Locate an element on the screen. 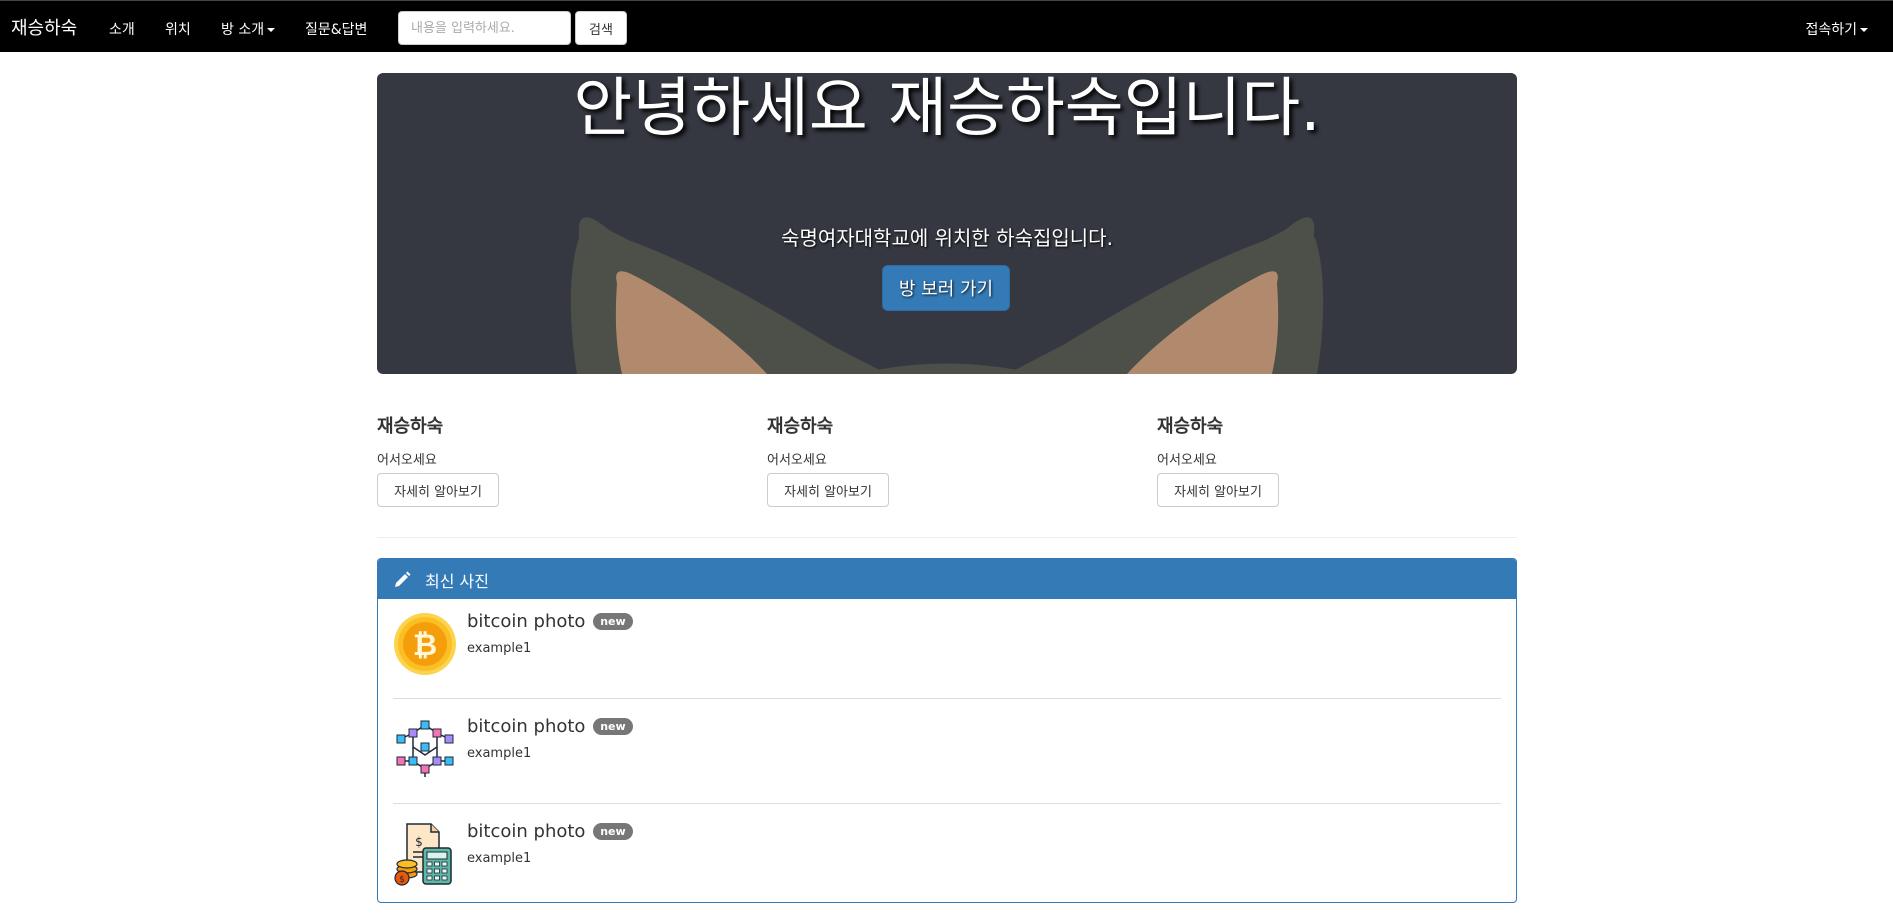  blockchain-network-icon is located at coordinates (425, 748).